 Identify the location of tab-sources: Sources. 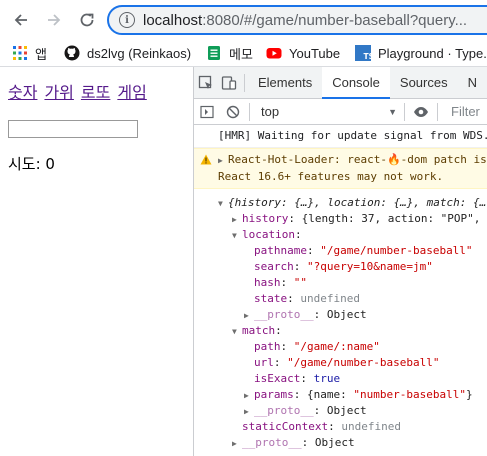
(424, 83).